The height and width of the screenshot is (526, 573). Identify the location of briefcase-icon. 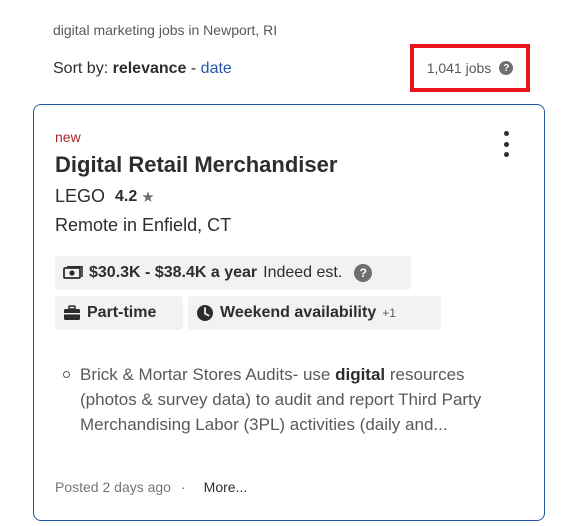
(72, 313).